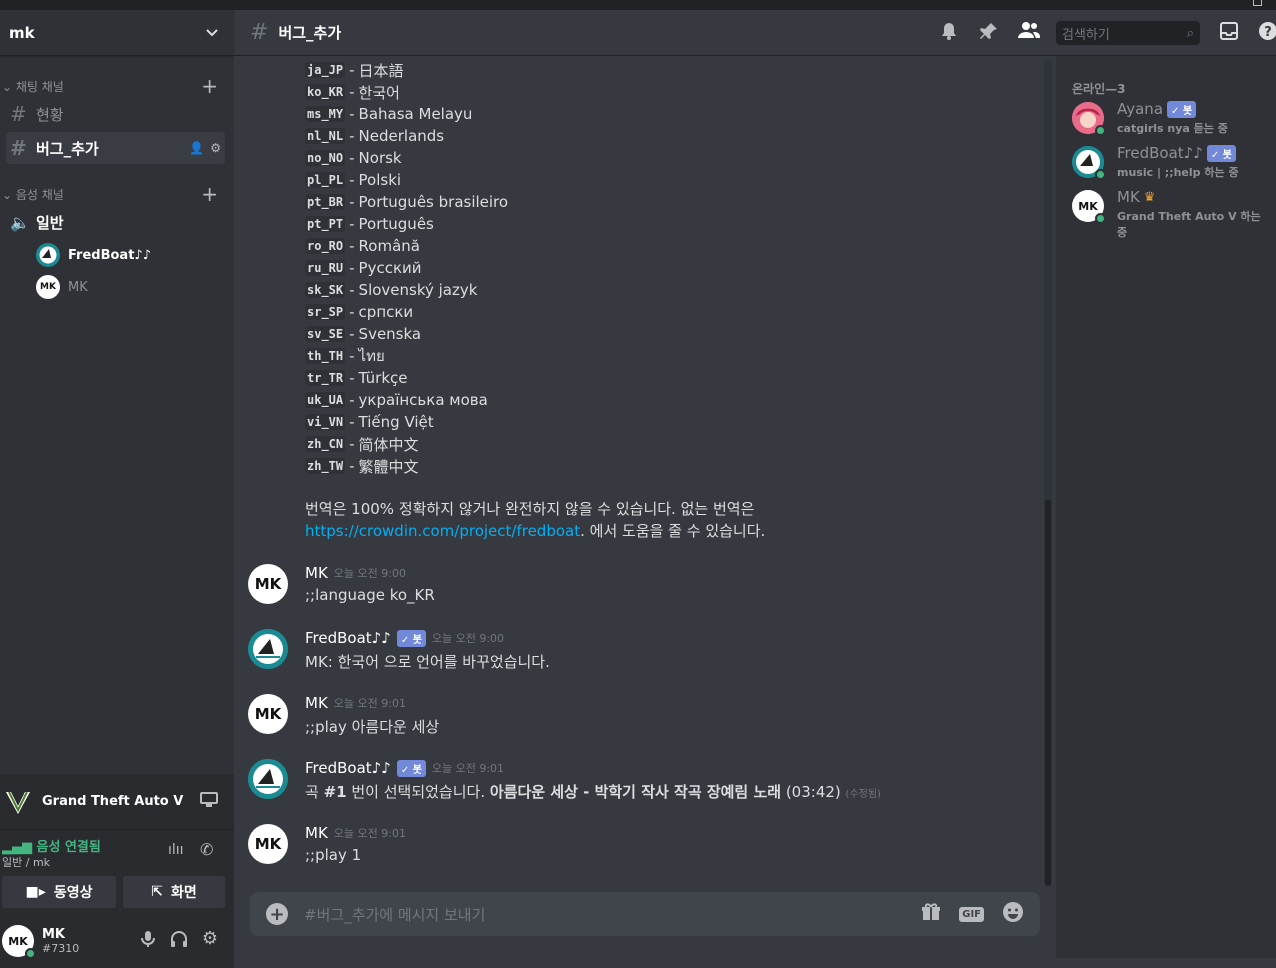  What do you see at coordinates (389, 246) in the screenshot?
I see `language-name: Română` at bounding box center [389, 246].